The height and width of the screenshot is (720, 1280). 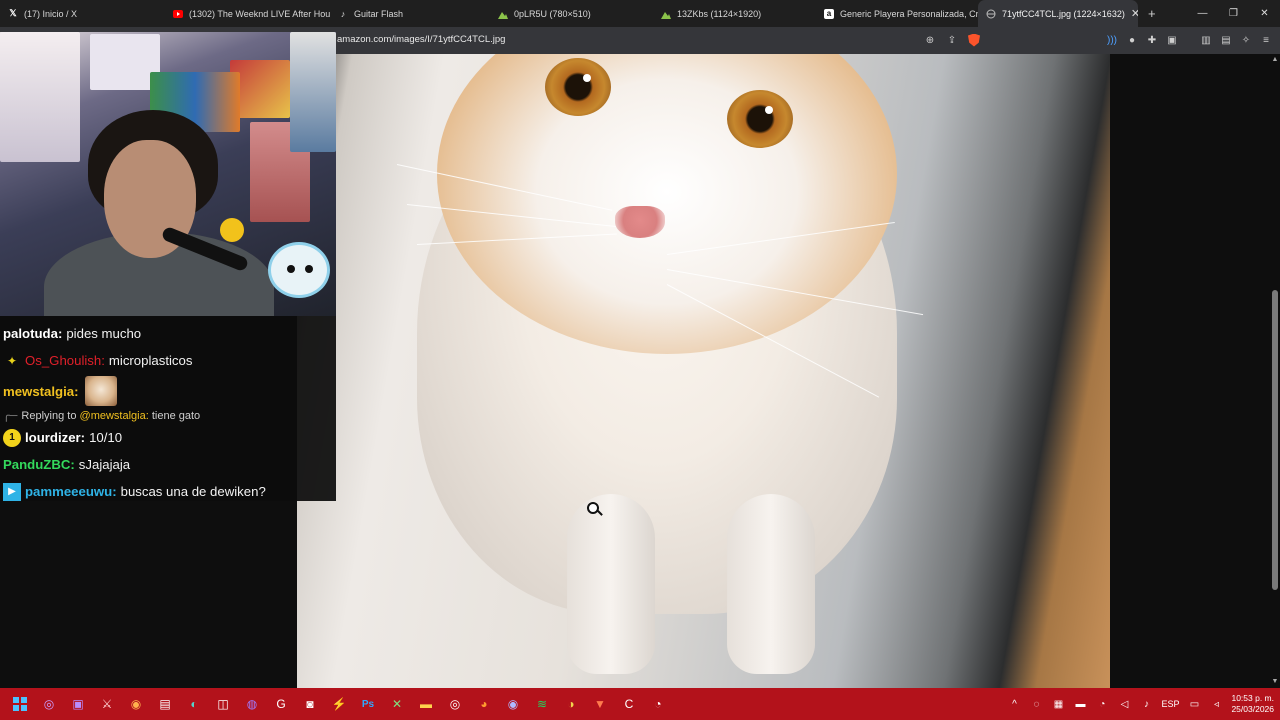 What do you see at coordinates (194, 704) in the screenshot?
I see `edge-icon: ◐` at bounding box center [194, 704].